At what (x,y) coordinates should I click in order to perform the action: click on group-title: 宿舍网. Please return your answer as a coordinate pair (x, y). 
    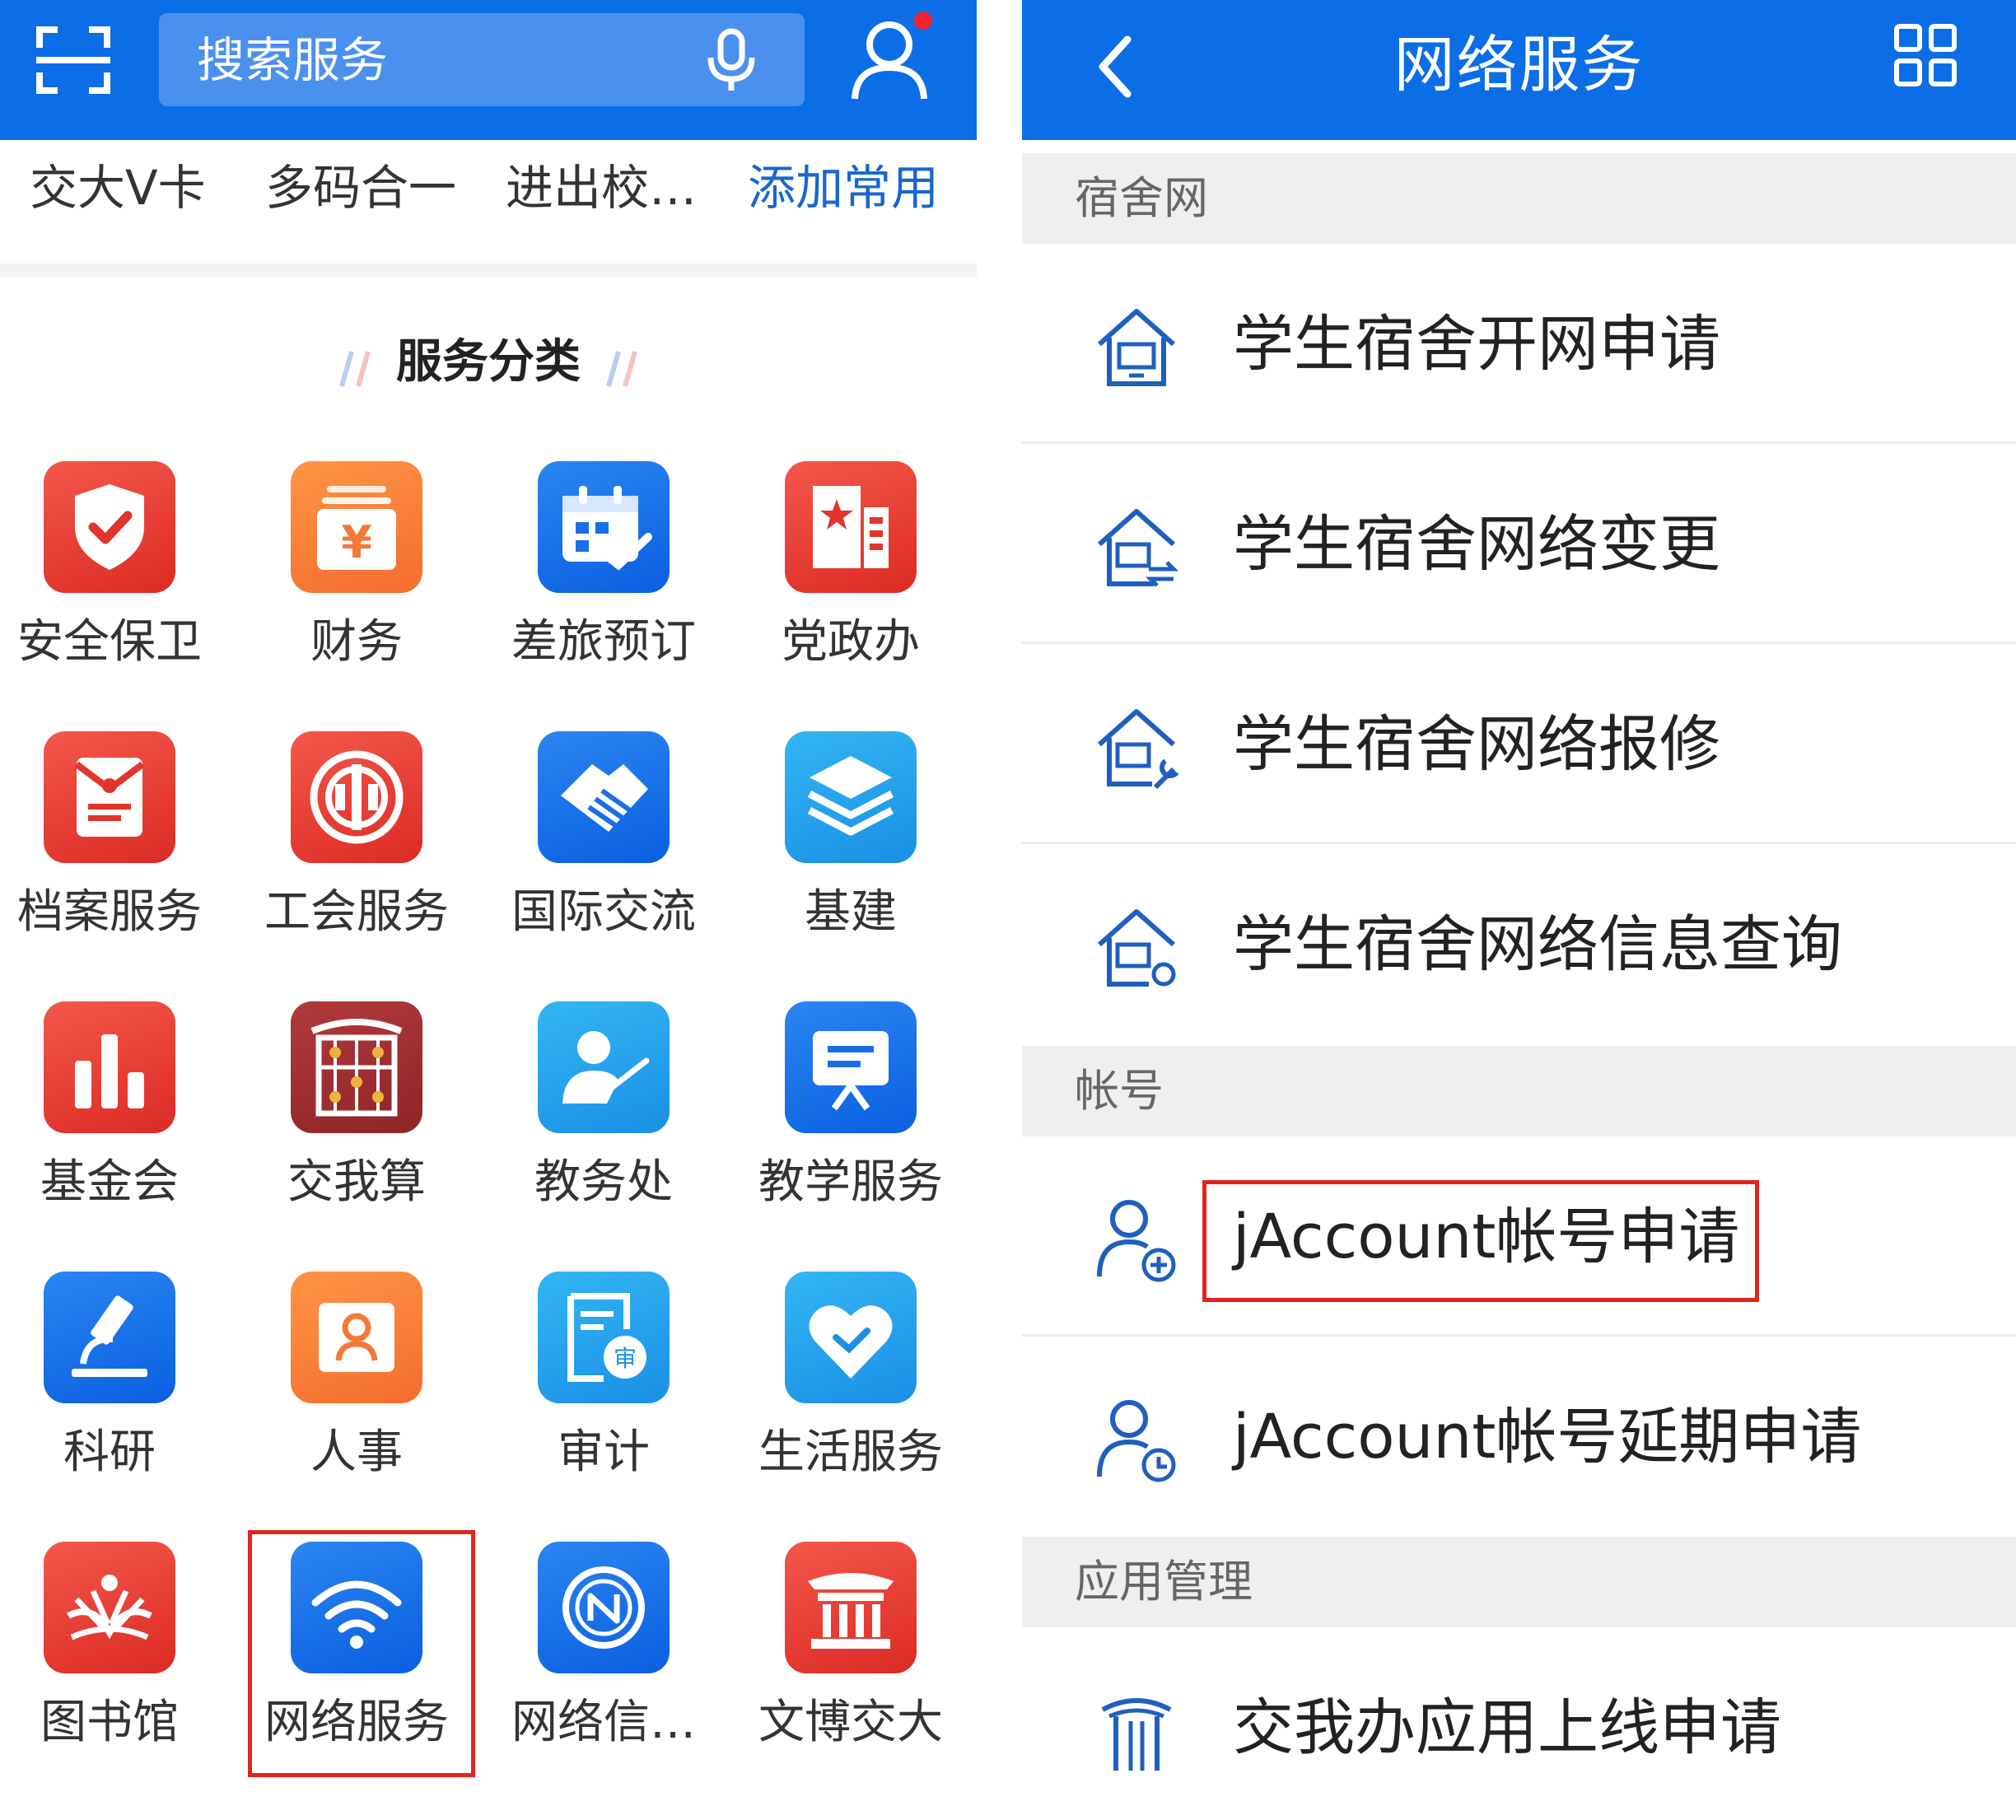
    Looking at the image, I should click on (1141, 198).